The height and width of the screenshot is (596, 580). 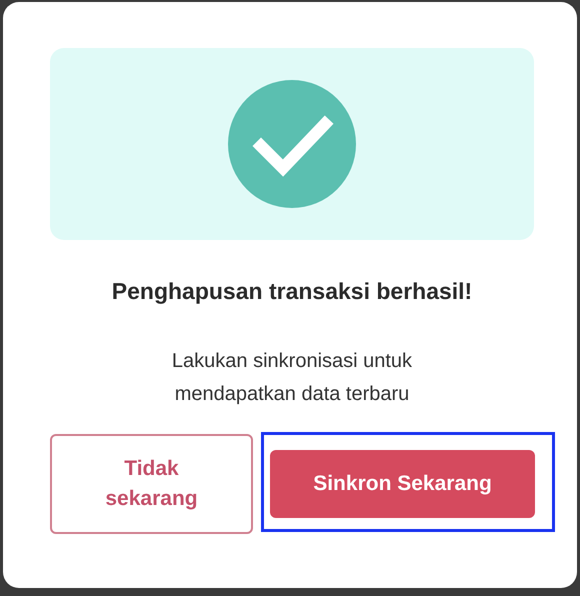 I want to click on dialog-message: Lakukan sinkronisasi untuk mendapatkan data terbaru, so click(x=292, y=378).